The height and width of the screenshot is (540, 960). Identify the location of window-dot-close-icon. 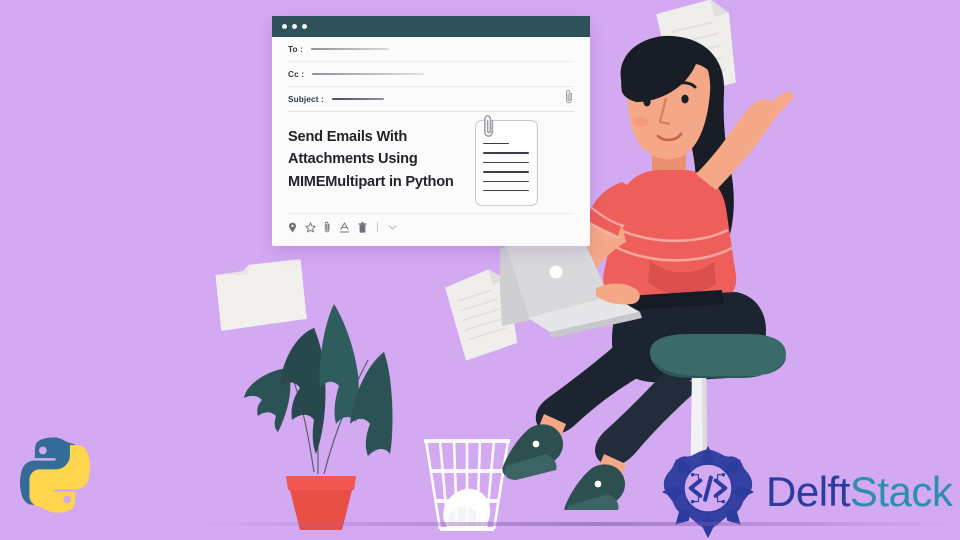
(284, 26).